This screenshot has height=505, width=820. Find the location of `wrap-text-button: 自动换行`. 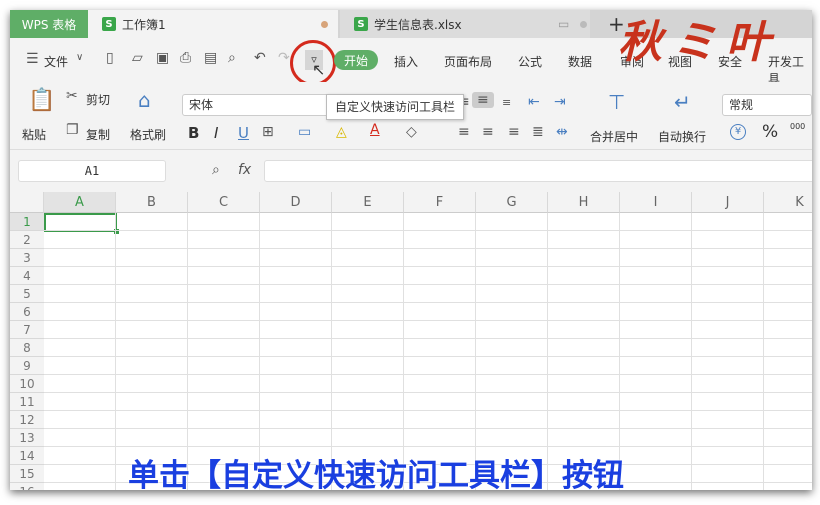

wrap-text-button: 自动换行 is located at coordinates (682, 136).